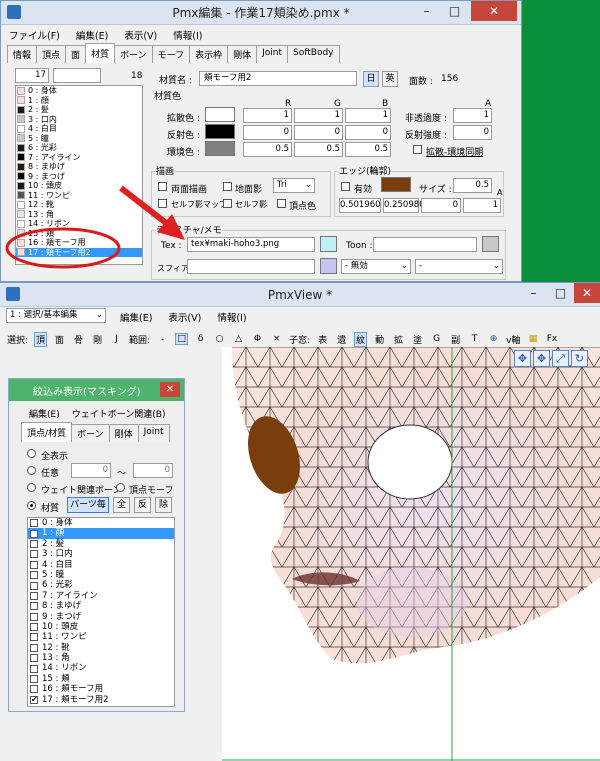 This screenshot has width=600, height=761. Describe the element at coordinates (50, 509) in the screenshot. I see `opt-material-label: 材質` at that location.